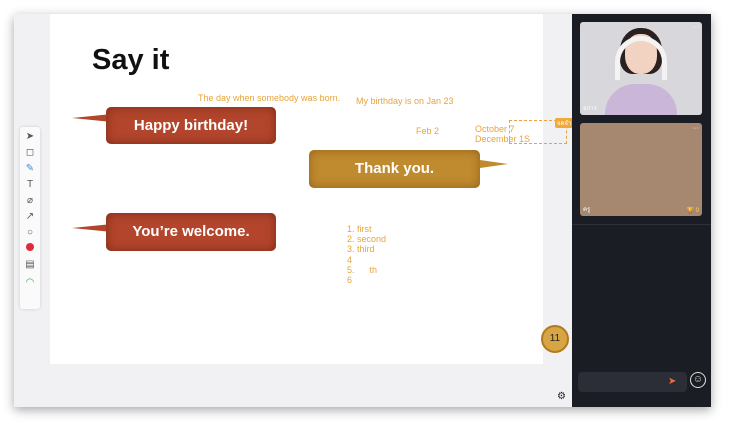  I want to click on line-tool-icon: ↗, so click(30, 217).